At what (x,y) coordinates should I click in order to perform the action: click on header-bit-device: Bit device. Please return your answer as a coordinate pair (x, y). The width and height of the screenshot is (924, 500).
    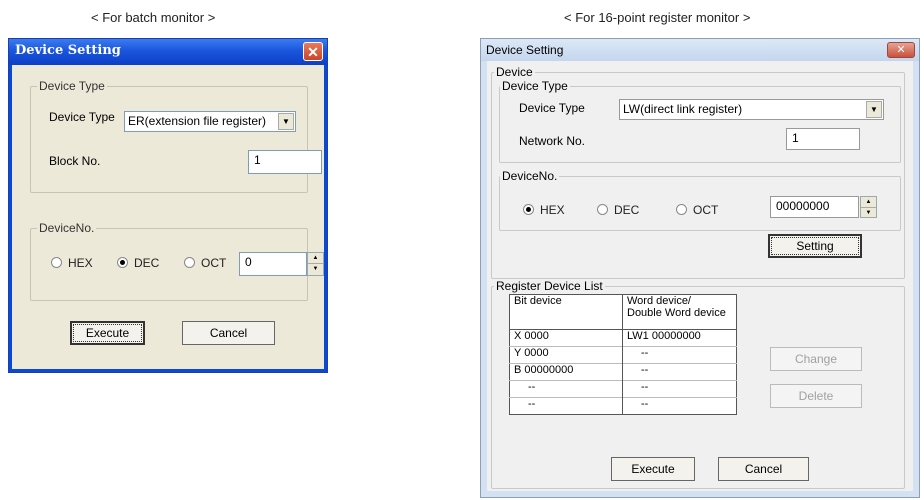
    Looking at the image, I should click on (566, 312).